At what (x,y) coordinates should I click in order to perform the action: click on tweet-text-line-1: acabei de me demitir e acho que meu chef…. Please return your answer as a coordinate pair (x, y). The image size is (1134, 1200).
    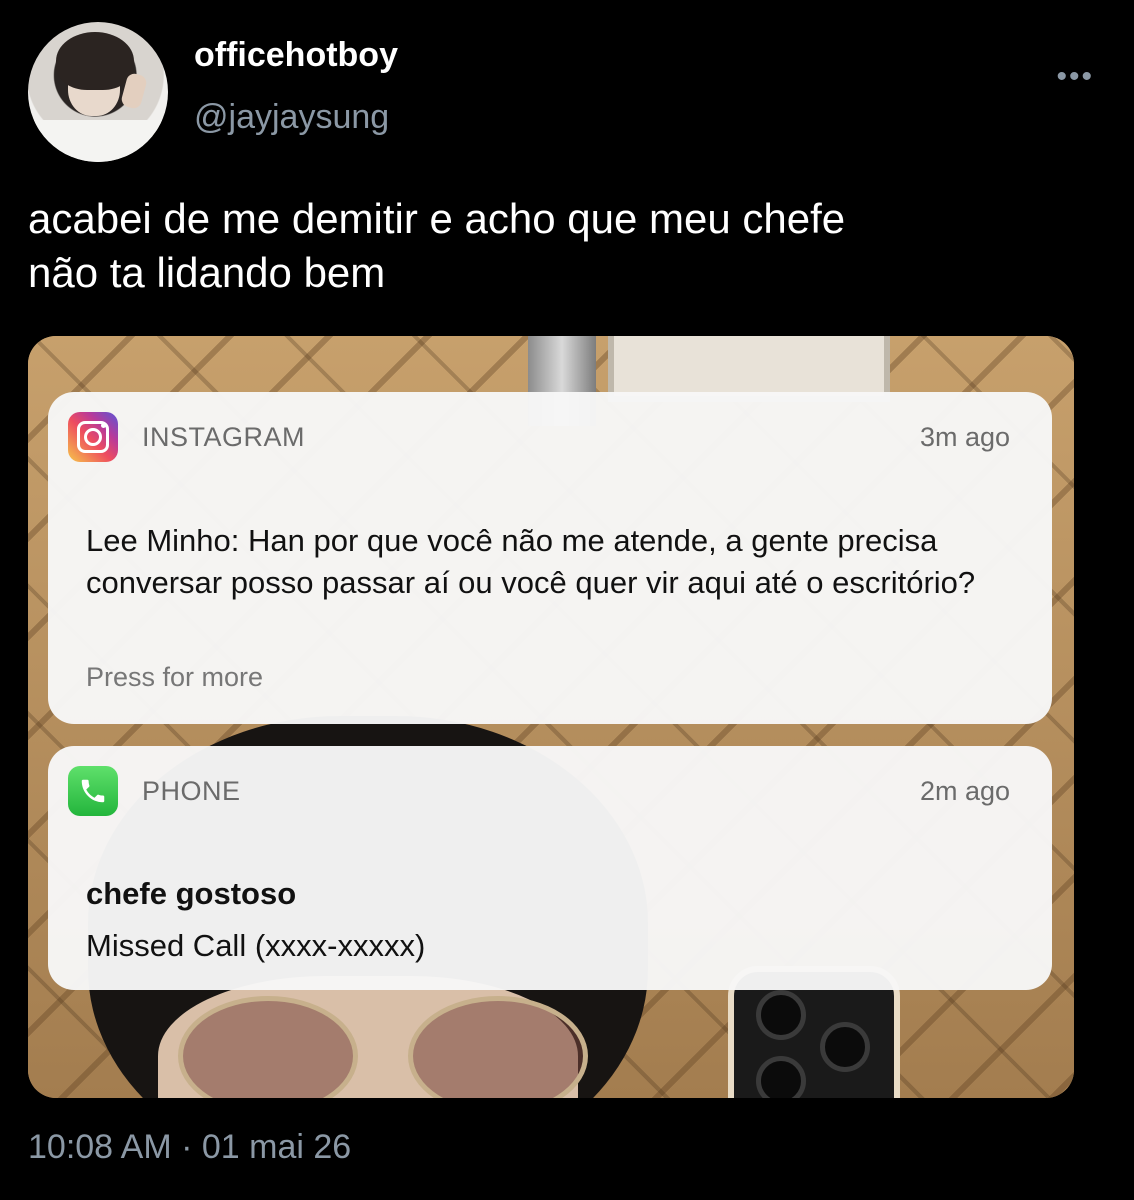
    Looking at the image, I should click on (437, 218).